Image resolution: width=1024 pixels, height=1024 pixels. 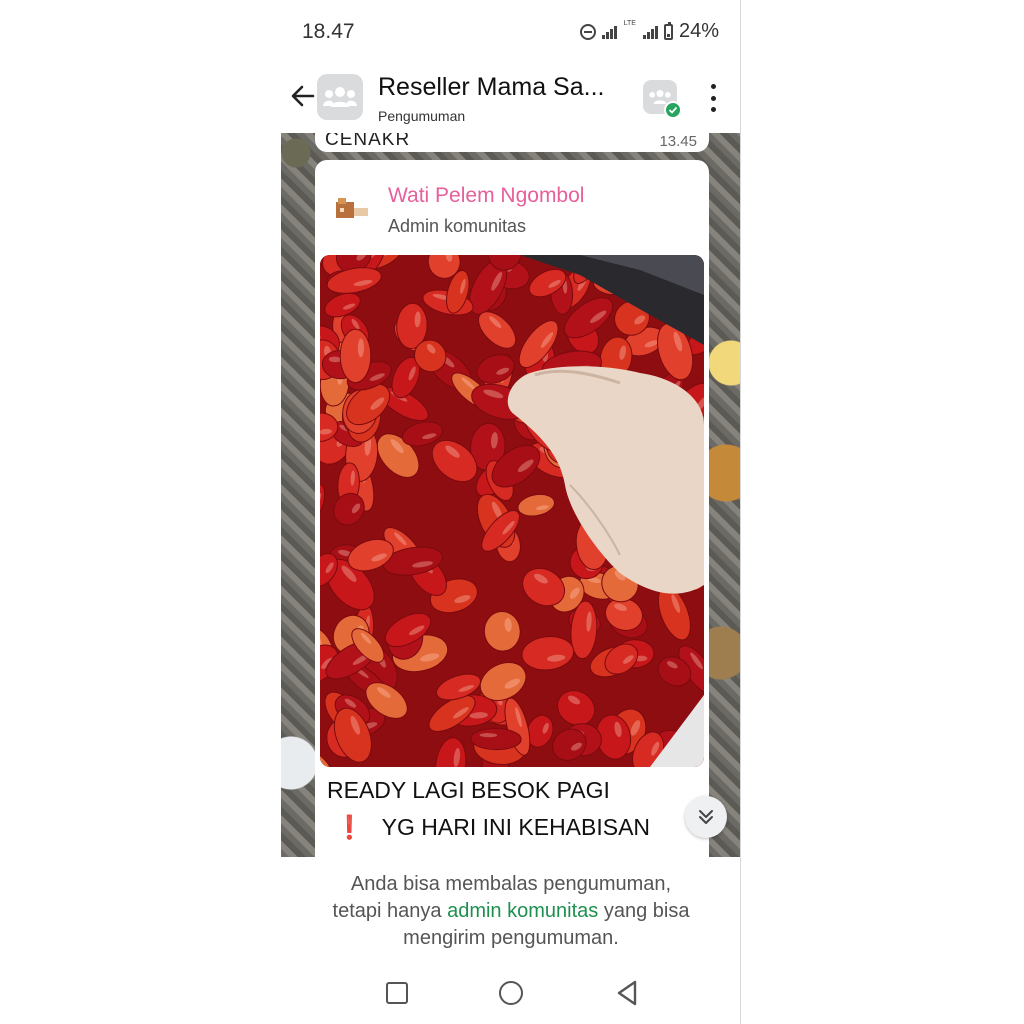 What do you see at coordinates (352, 209) in the screenshot?
I see `sender-avatar` at bounding box center [352, 209].